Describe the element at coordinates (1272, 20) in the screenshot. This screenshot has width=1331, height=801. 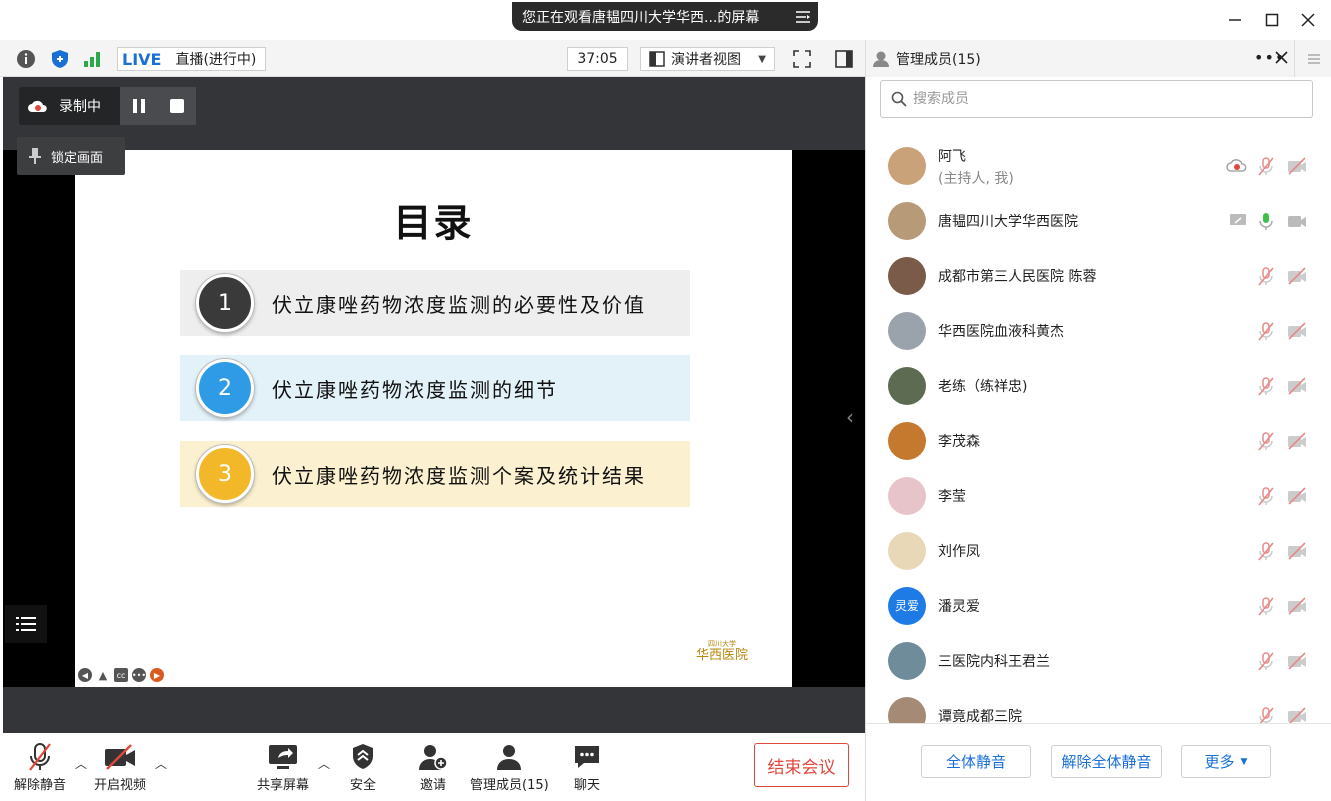
I see `maximize-icon` at that location.